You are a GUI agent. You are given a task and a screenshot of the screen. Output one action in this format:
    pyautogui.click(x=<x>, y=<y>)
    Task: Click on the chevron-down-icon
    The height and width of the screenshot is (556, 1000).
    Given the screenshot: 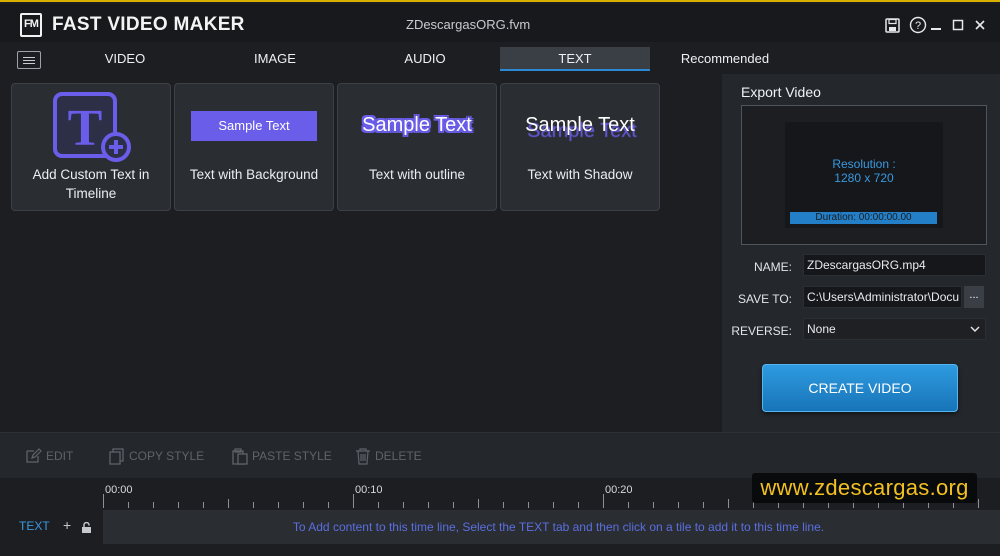 What is the action you would take?
    pyautogui.click(x=975, y=329)
    